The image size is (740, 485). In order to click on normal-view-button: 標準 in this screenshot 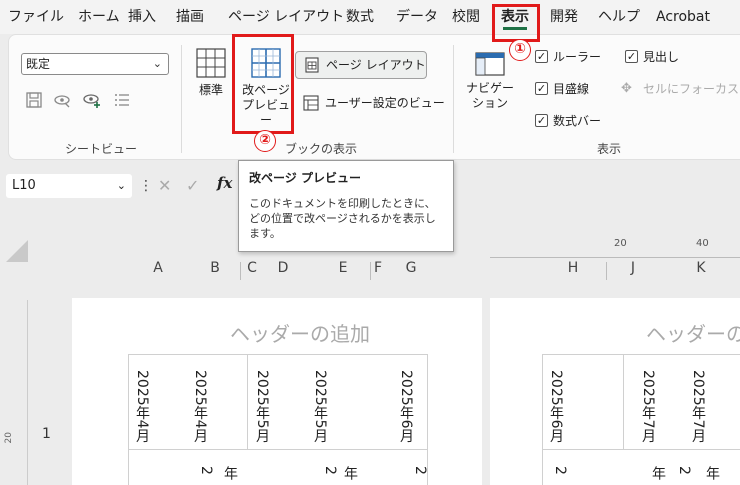, I will do `click(211, 72)`.